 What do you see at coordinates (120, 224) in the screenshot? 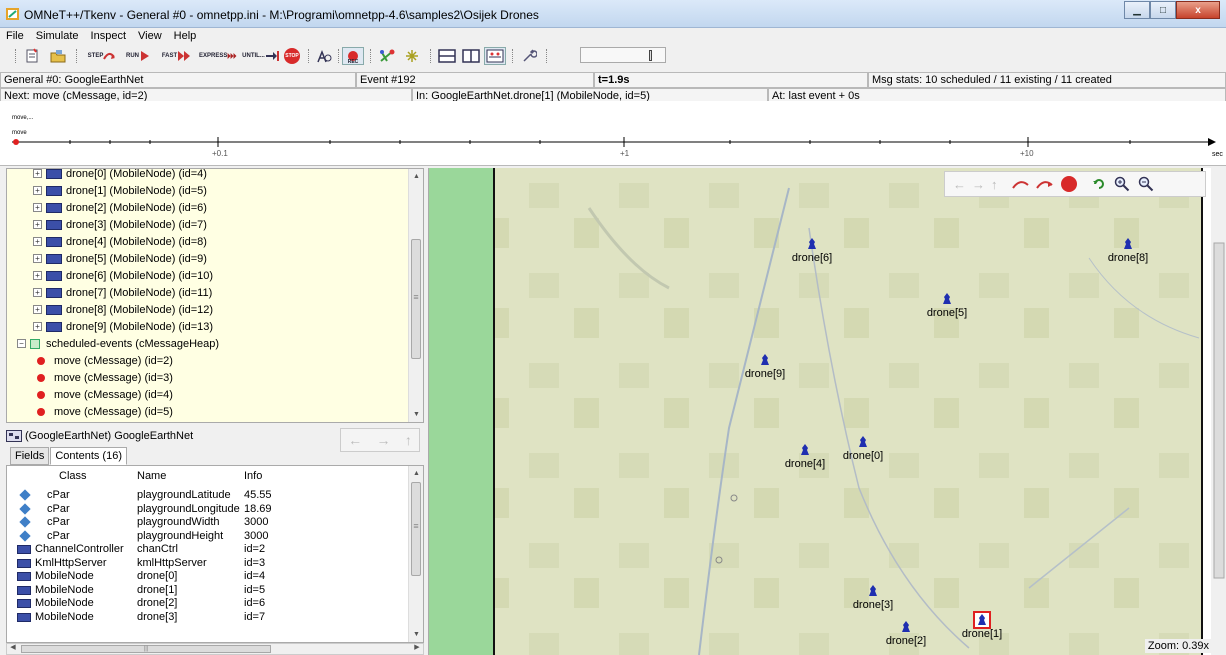
I see `tree-item-drone-3: + drone[3] (MobileNode) (id=7)` at bounding box center [120, 224].